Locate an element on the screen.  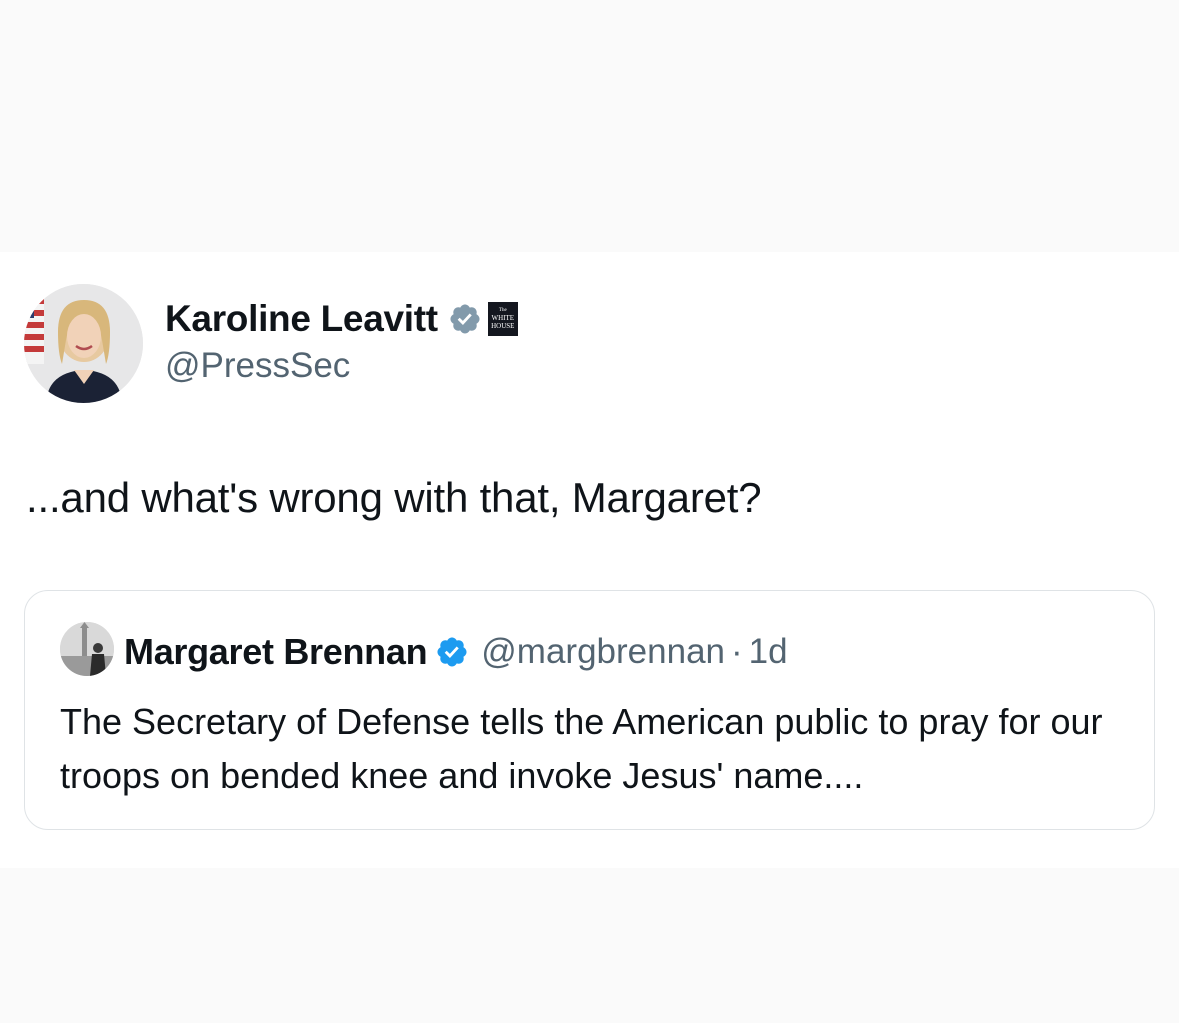
author-display-name: Karoline Leavitt is located at coordinates (301, 319).